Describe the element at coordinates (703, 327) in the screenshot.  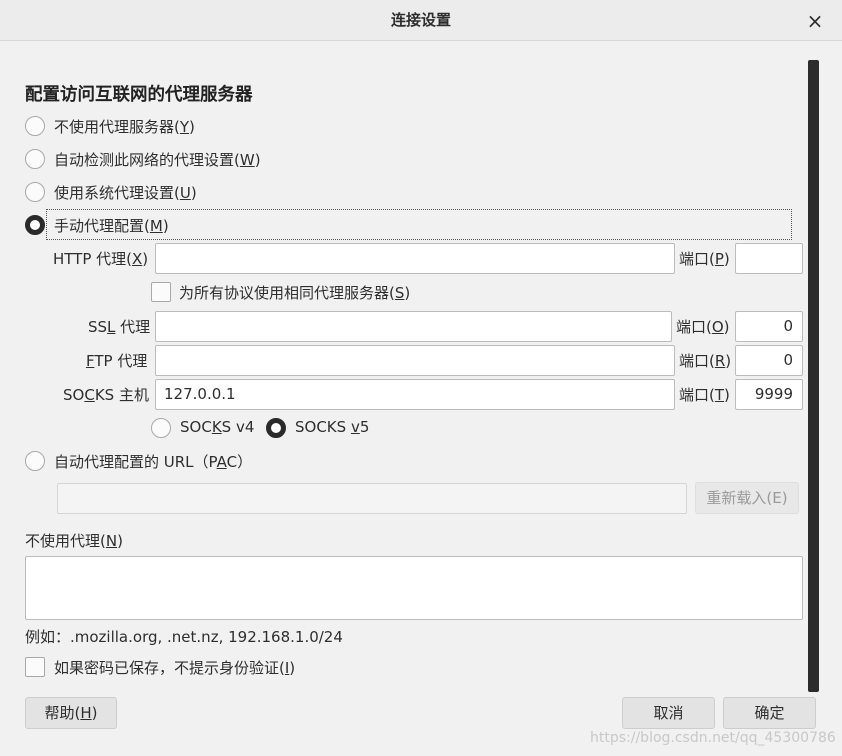
I see `ssl-port-label: 端口(O)` at that location.